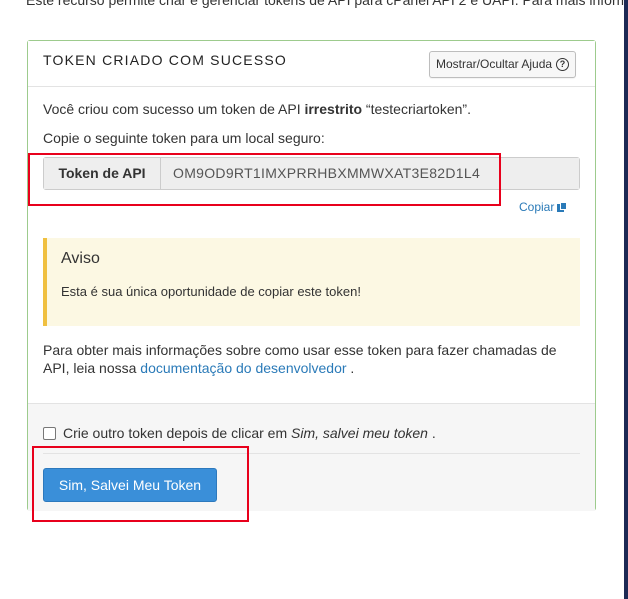  I want to click on question-circle-icon: ?, so click(563, 64).